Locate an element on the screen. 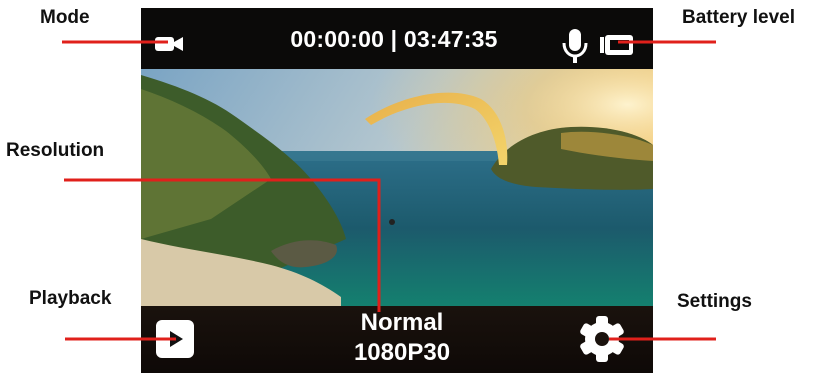  video-camera-icon is located at coordinates (169, 44).